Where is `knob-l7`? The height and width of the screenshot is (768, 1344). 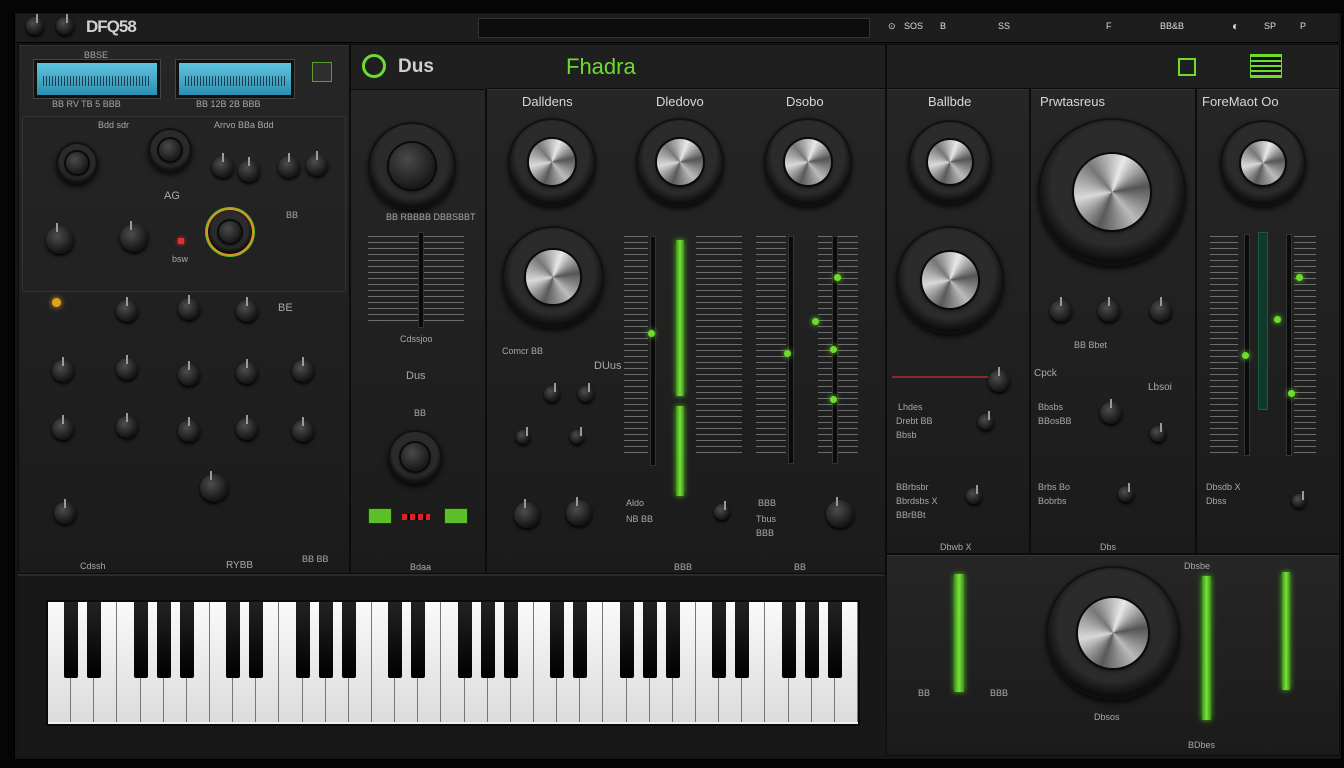
knob-l7 is located at coordinates (60, 238).